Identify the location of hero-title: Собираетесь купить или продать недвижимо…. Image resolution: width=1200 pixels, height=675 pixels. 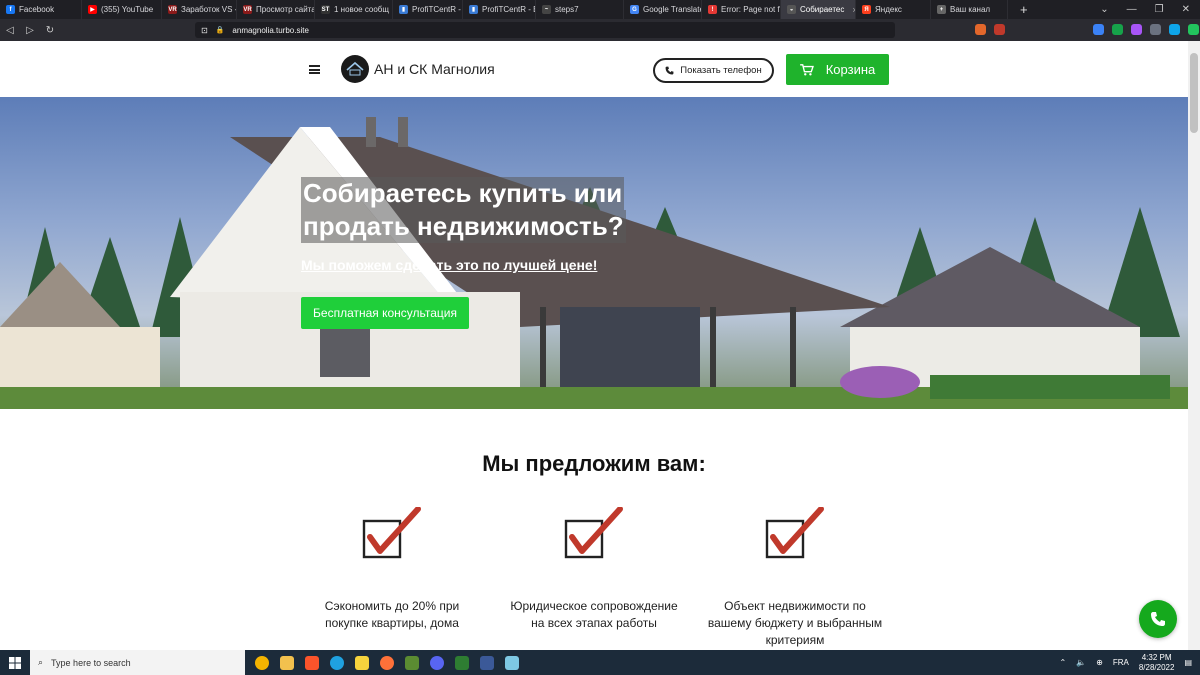
(463, 210).